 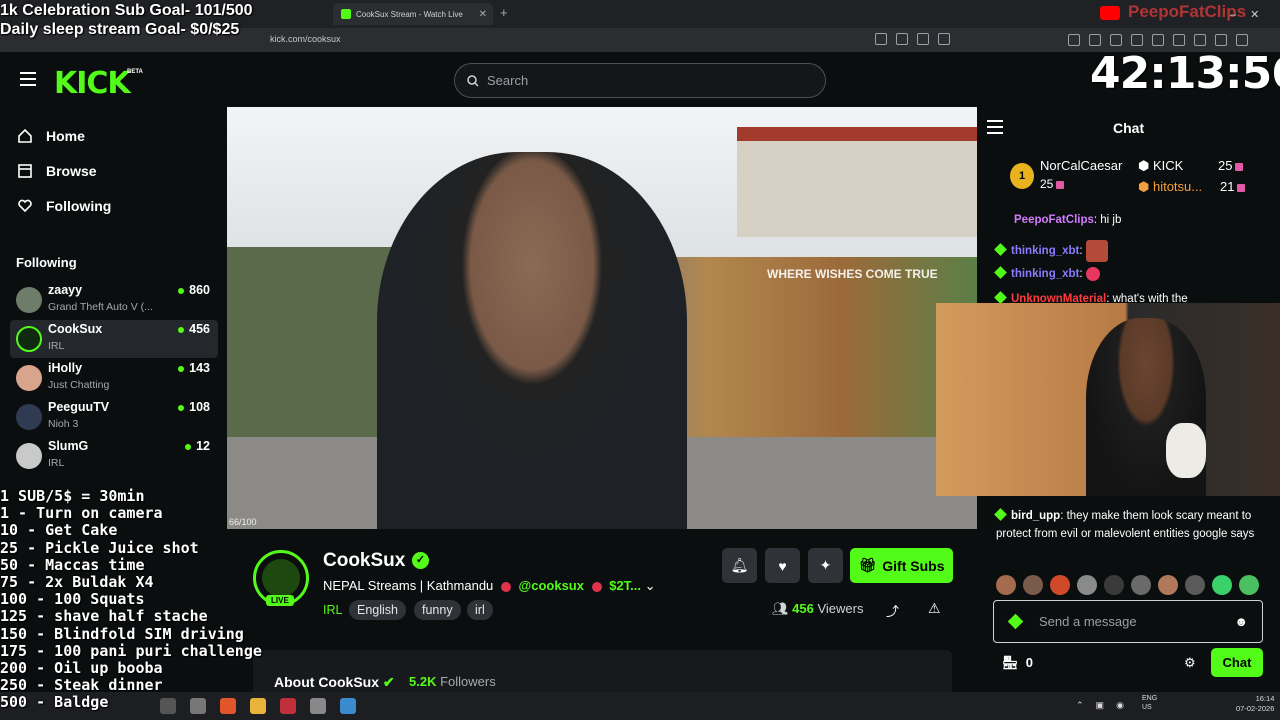 What do you see at coordinates (1080, 705) in the screenshot?
I see `tray-chevron-icon: ⌃` at bounding box center [1080, 705].